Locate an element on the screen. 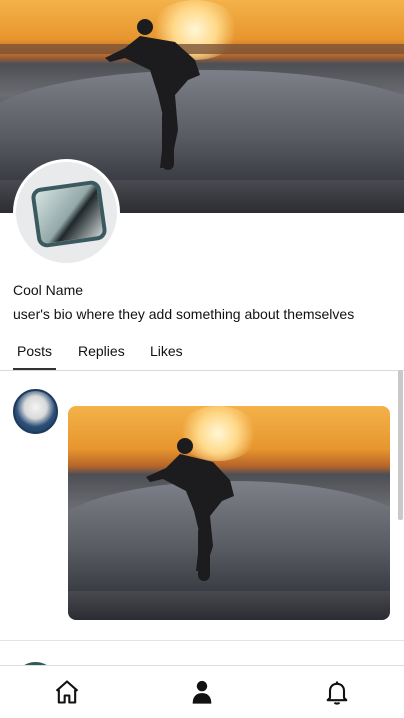 The height and width of the screenshot is (718, 404). tab-posts: Posts is located at coordinates (34, 356).